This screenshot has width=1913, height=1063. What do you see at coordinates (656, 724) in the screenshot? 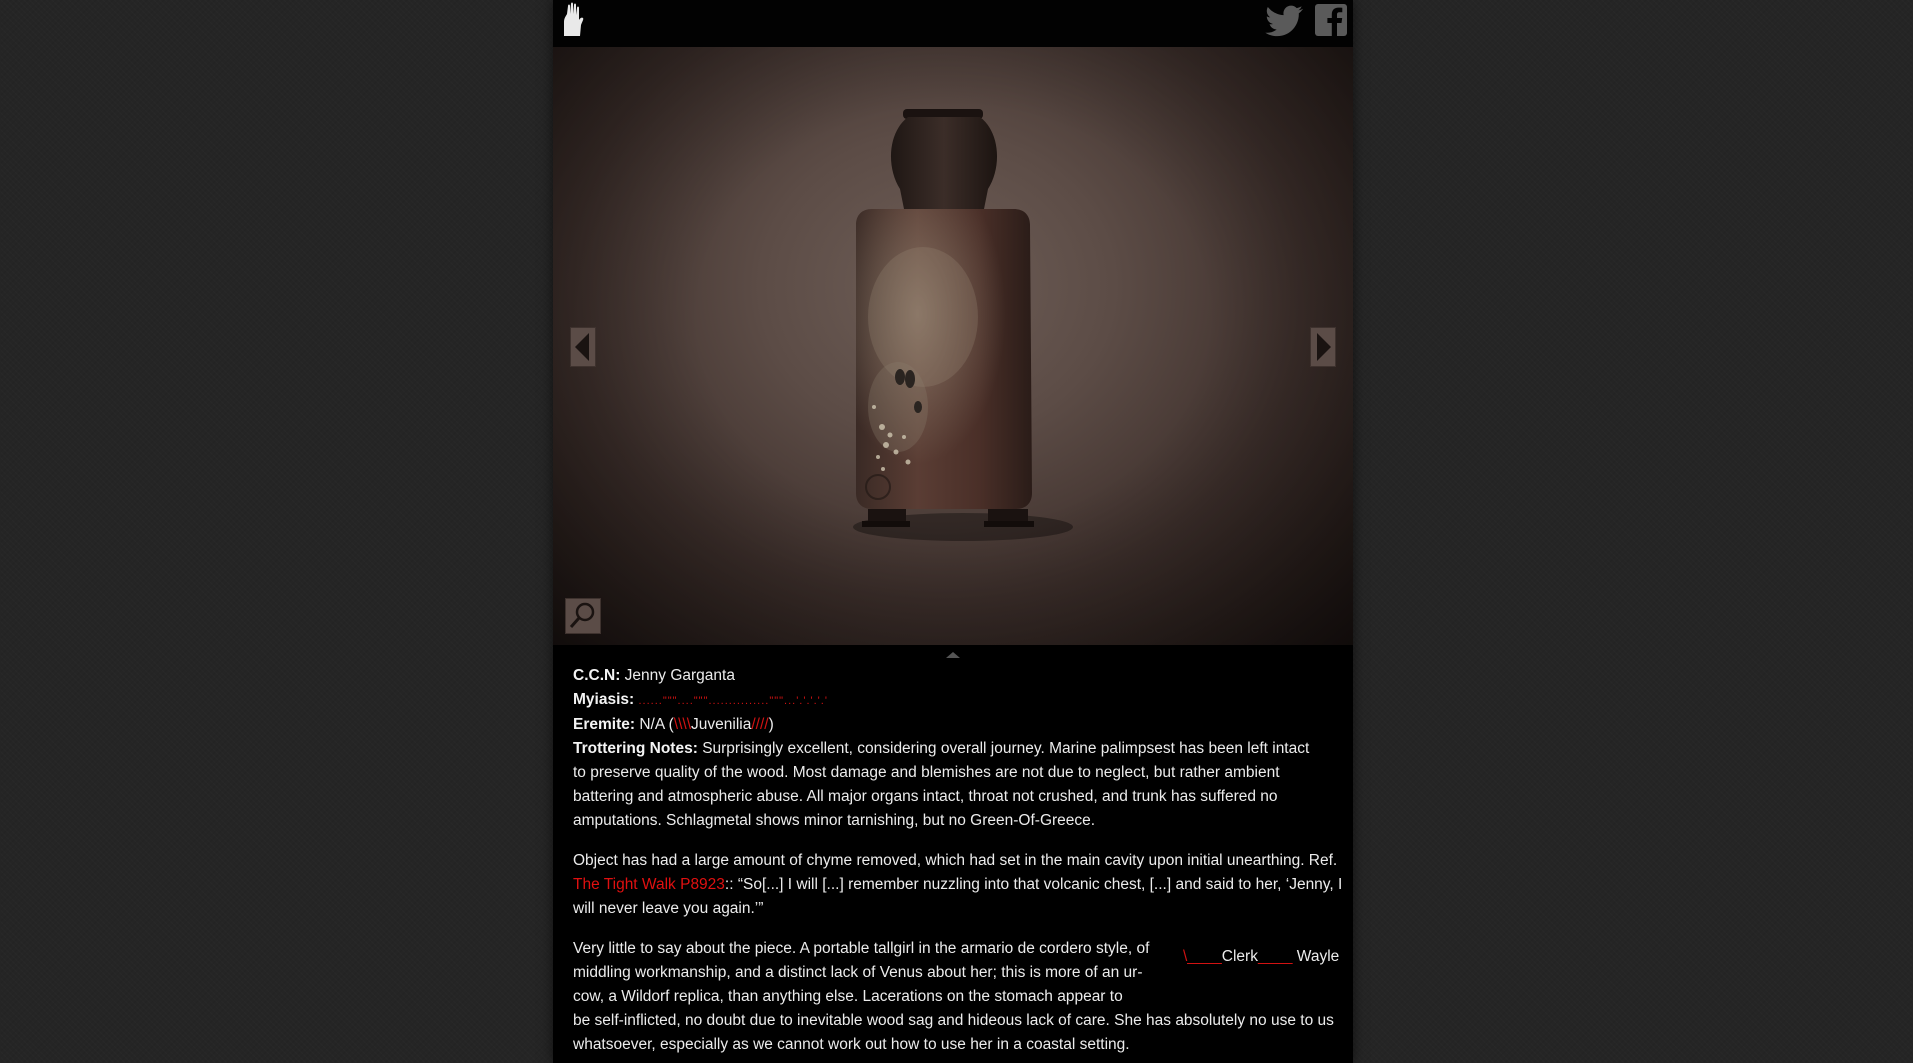
I see `eremite-prefix: N/A (` at bounding box center [656, 724].